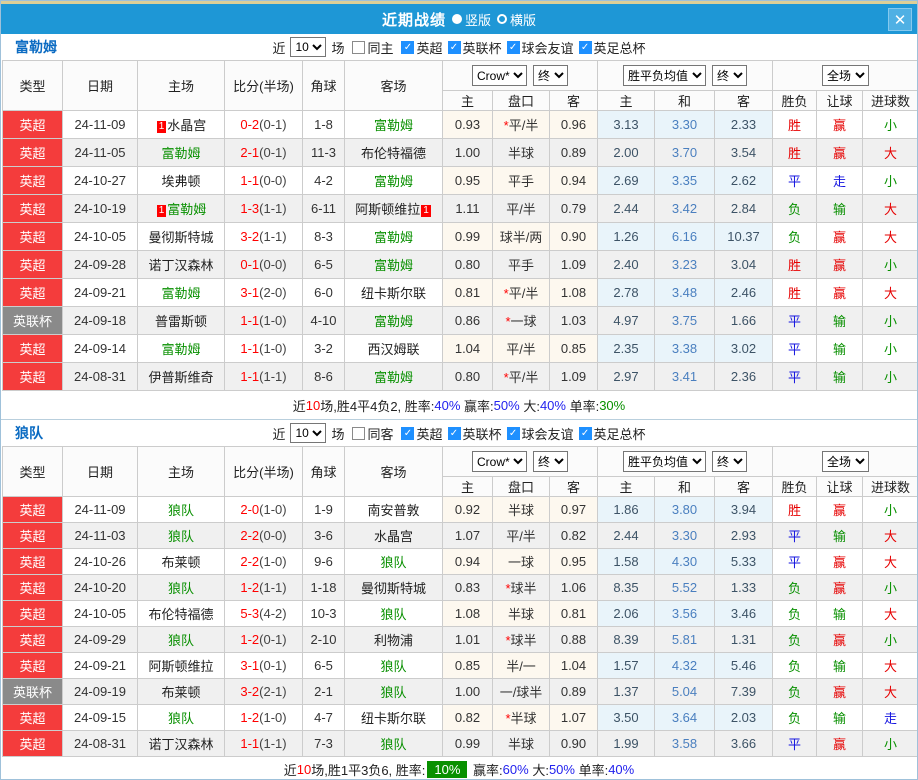  Describe the element at coordinates (626, 587) in the screenshot. I see `avg-home-odds: 8.35` at that location.